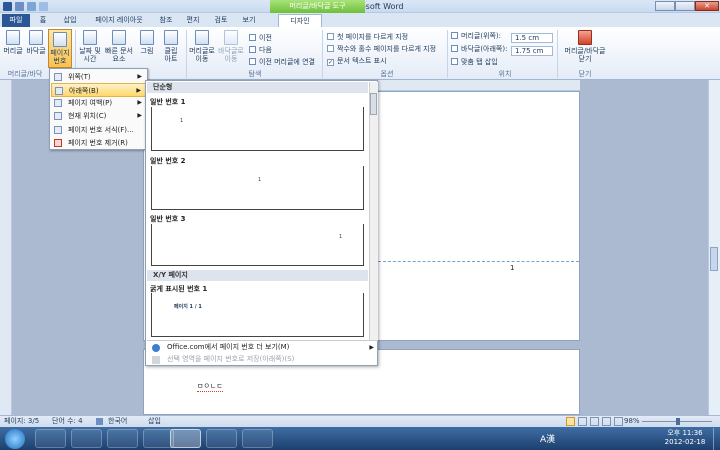  What do you see at coordinates (221, 438) in the screenshot?
I see `taskbar-app-icon` at bounding box center [221, 438].